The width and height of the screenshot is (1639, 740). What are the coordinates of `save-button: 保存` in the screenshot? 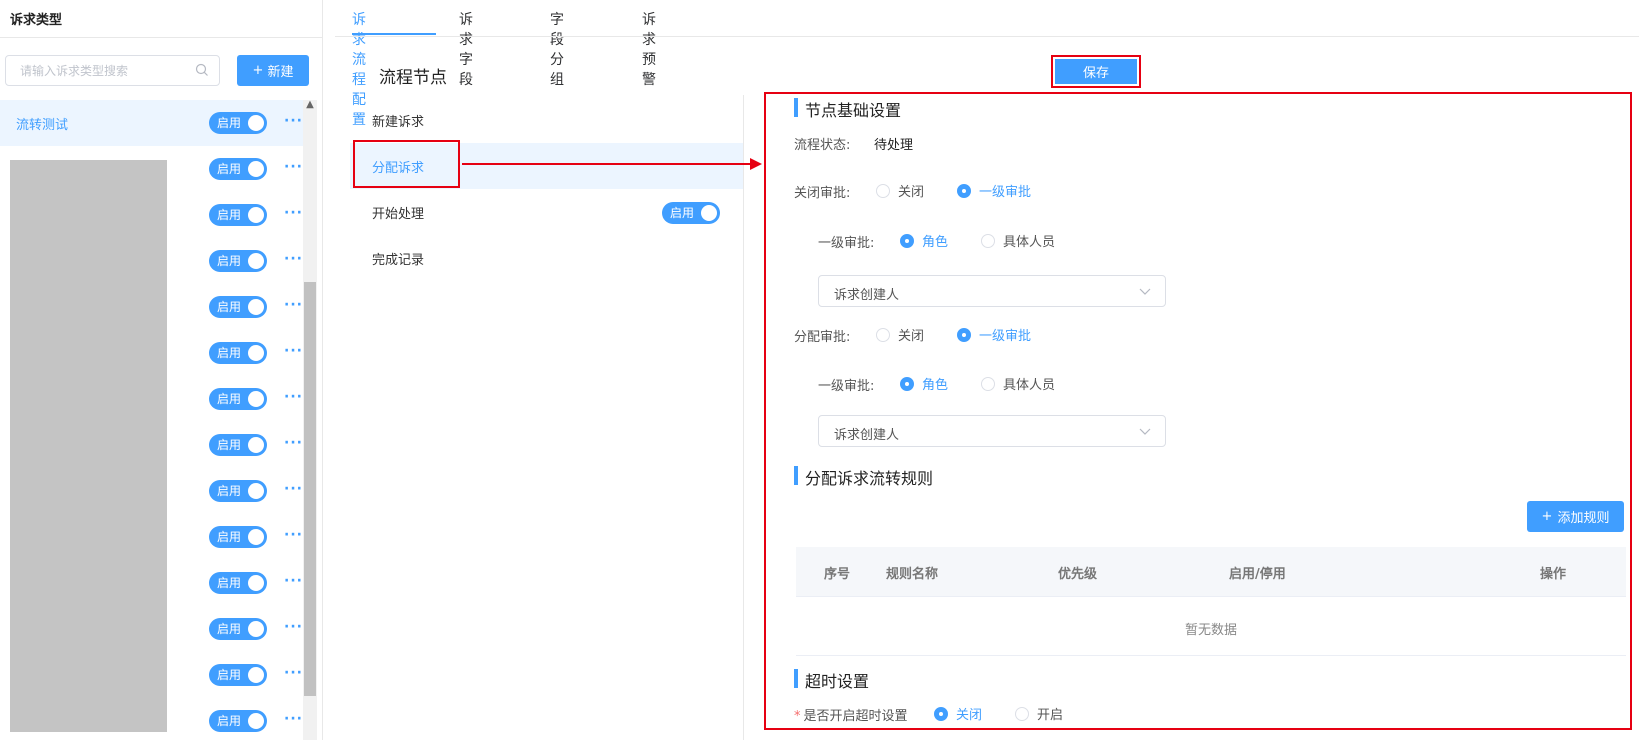 It's located at (1096, 71).